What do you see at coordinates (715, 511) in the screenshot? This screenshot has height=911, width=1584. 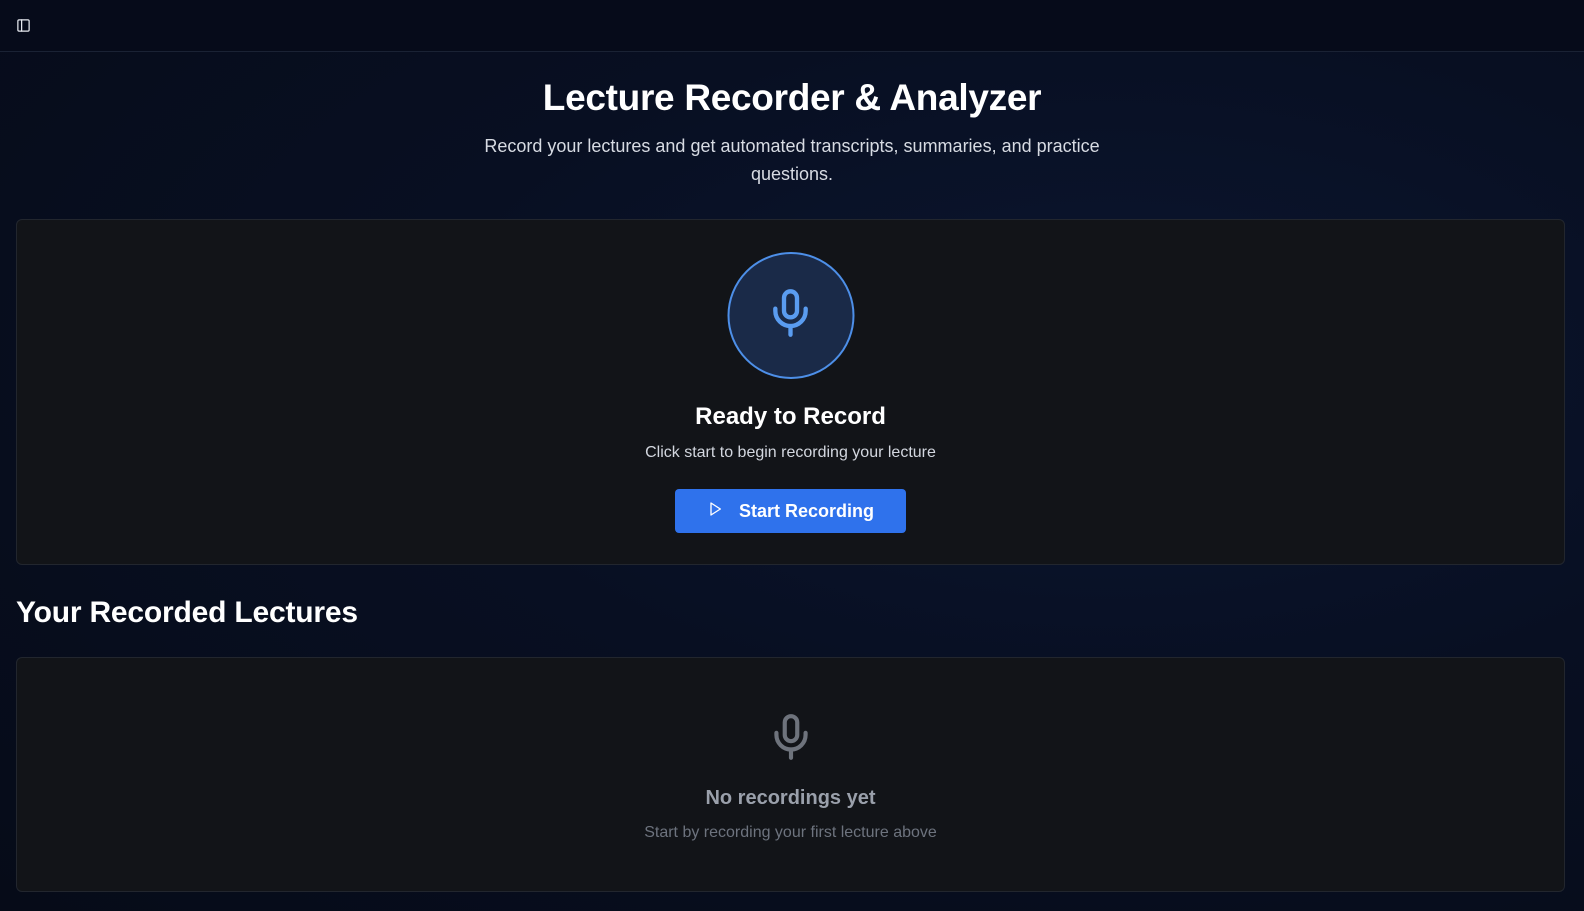 I see `play-icon` at bounding box center [715, 511].